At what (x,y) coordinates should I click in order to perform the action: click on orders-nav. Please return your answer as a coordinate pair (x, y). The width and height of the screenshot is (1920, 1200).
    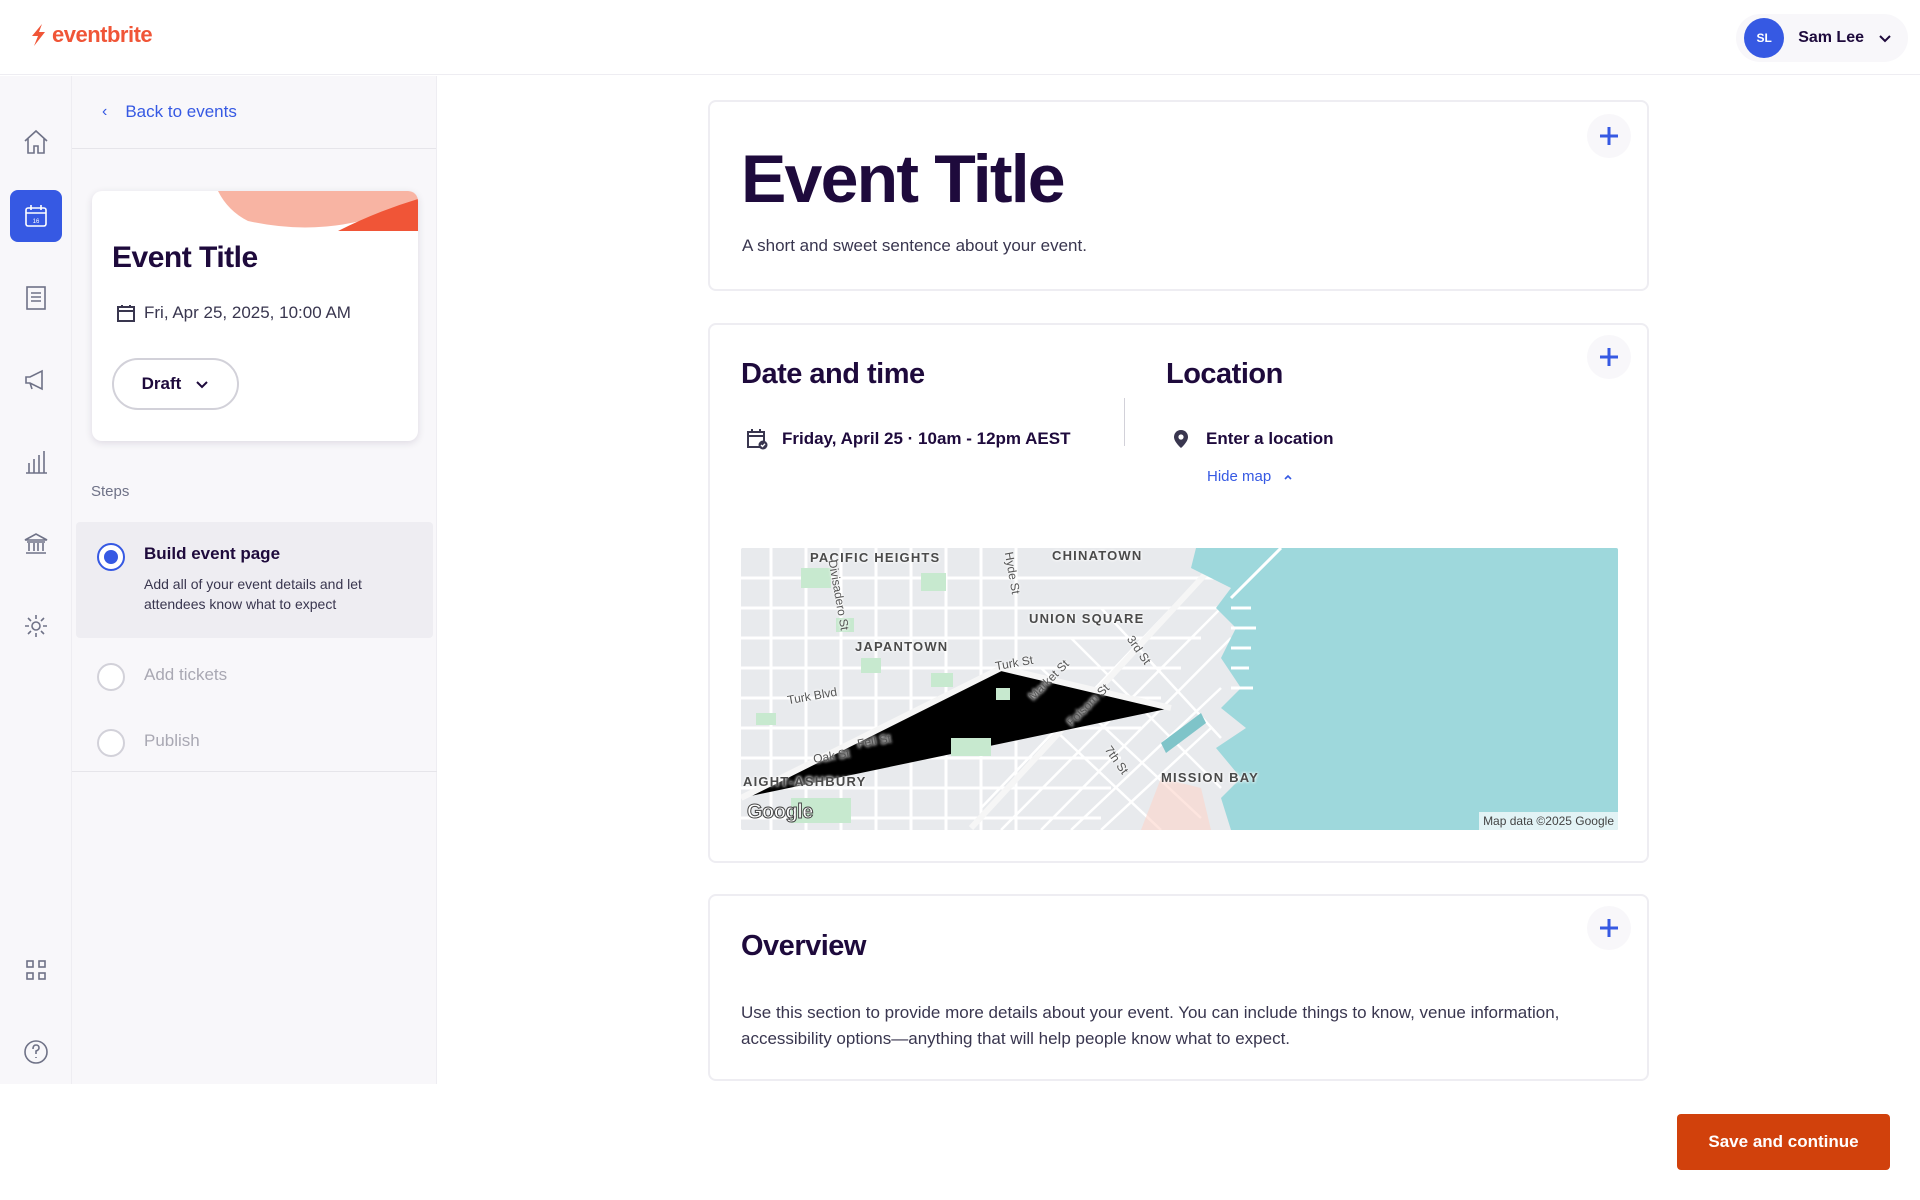
    Looking at the image, I should click on (36, 298).